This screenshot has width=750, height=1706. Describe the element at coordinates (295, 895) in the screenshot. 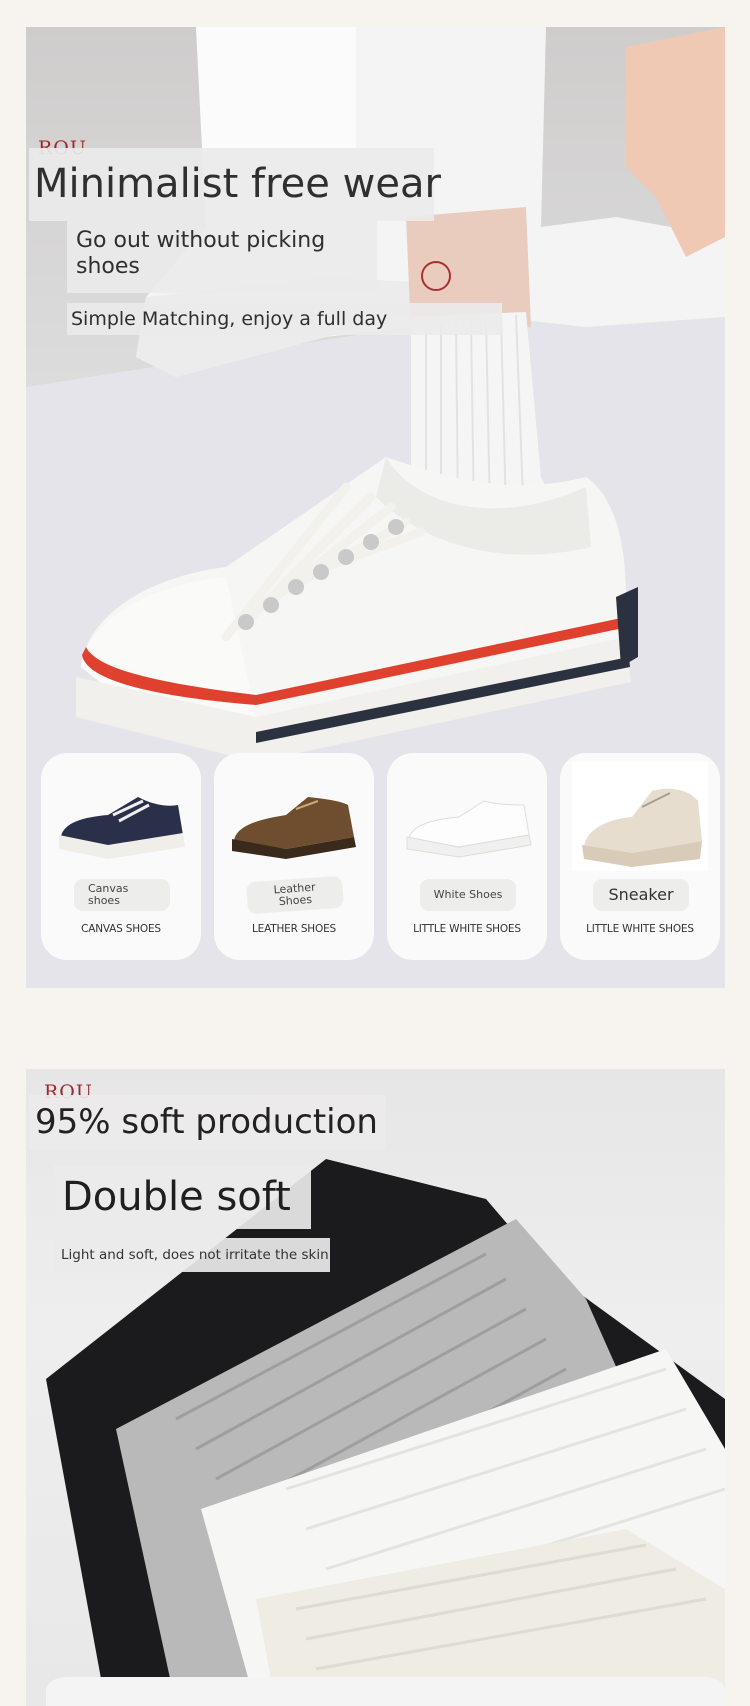

I see `card-pill: Leather Shoes` at that location.